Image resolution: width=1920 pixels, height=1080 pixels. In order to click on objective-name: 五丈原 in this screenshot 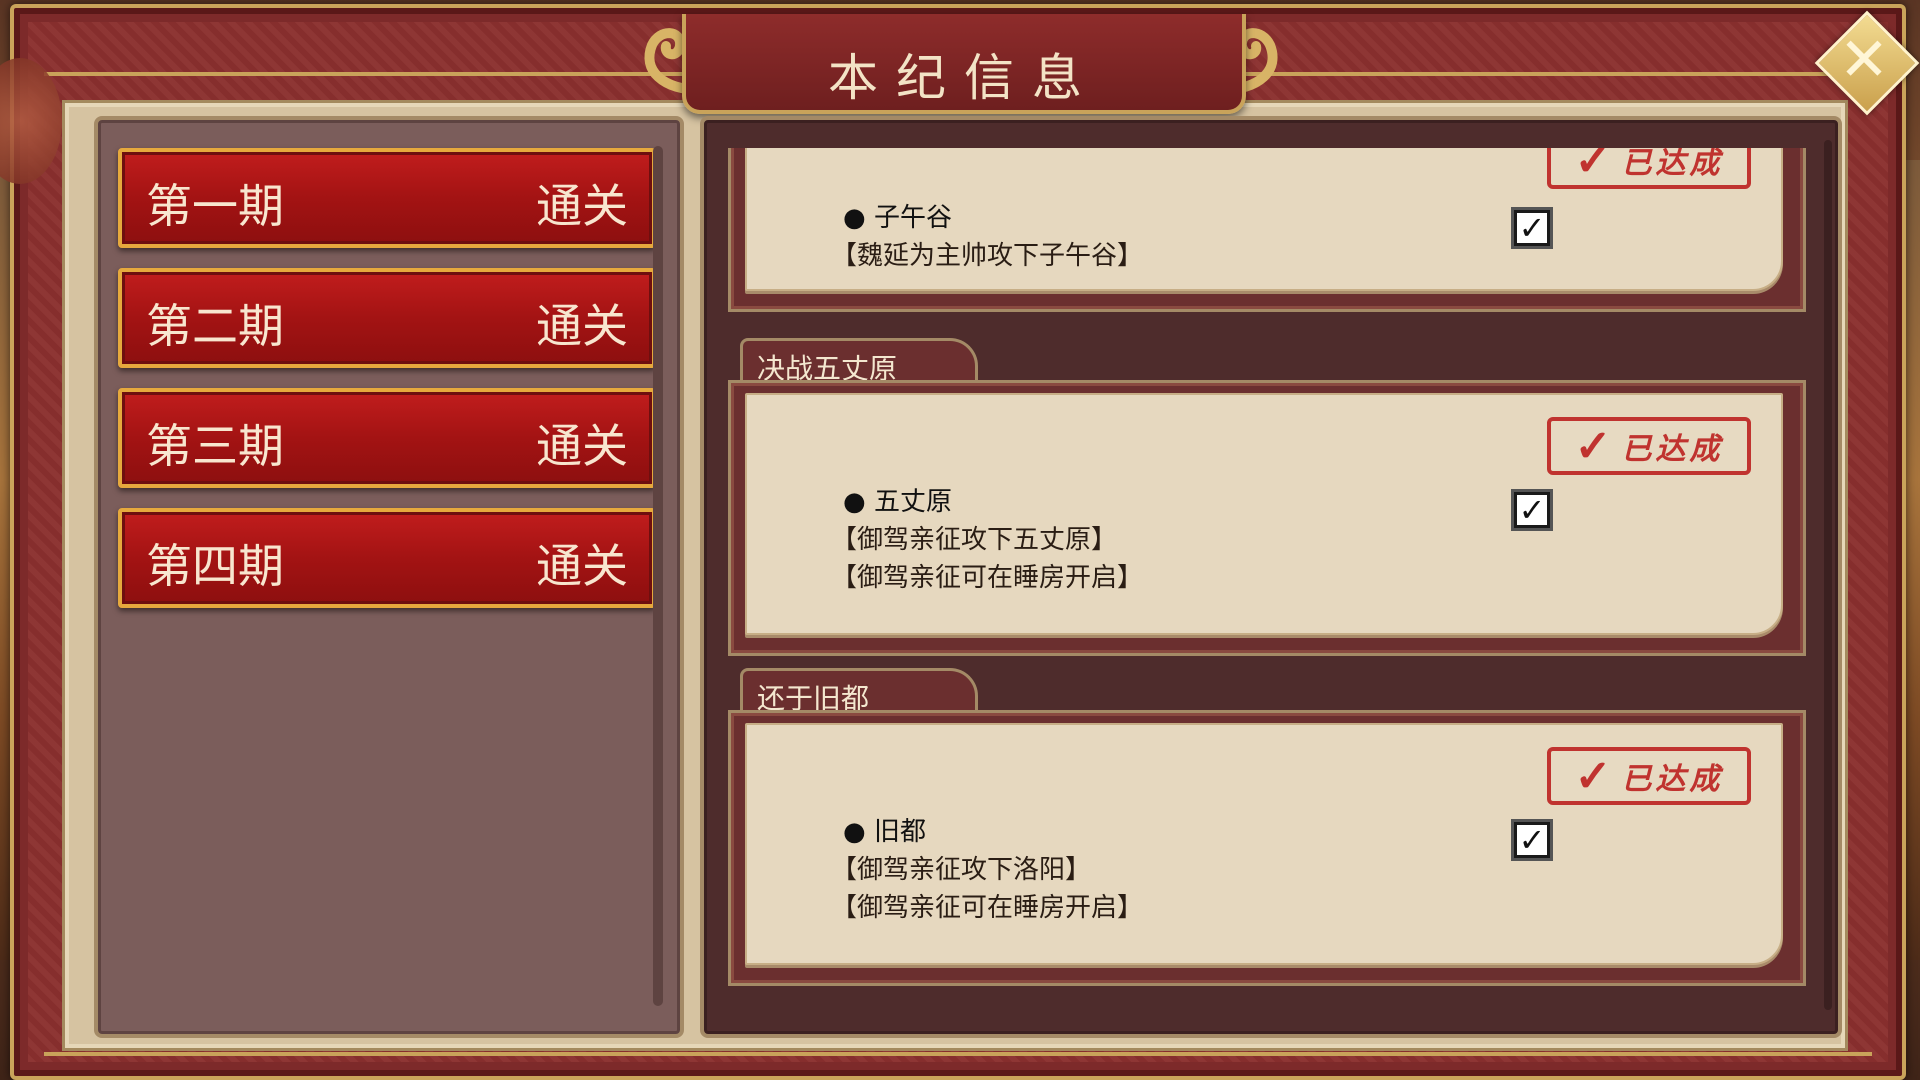, I will do `click(912, 502)`.